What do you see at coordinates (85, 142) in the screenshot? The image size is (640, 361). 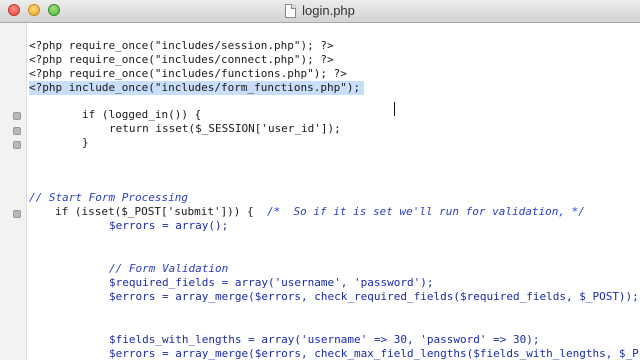 I see `code-line-8: }` at bounding box center [85, 142].